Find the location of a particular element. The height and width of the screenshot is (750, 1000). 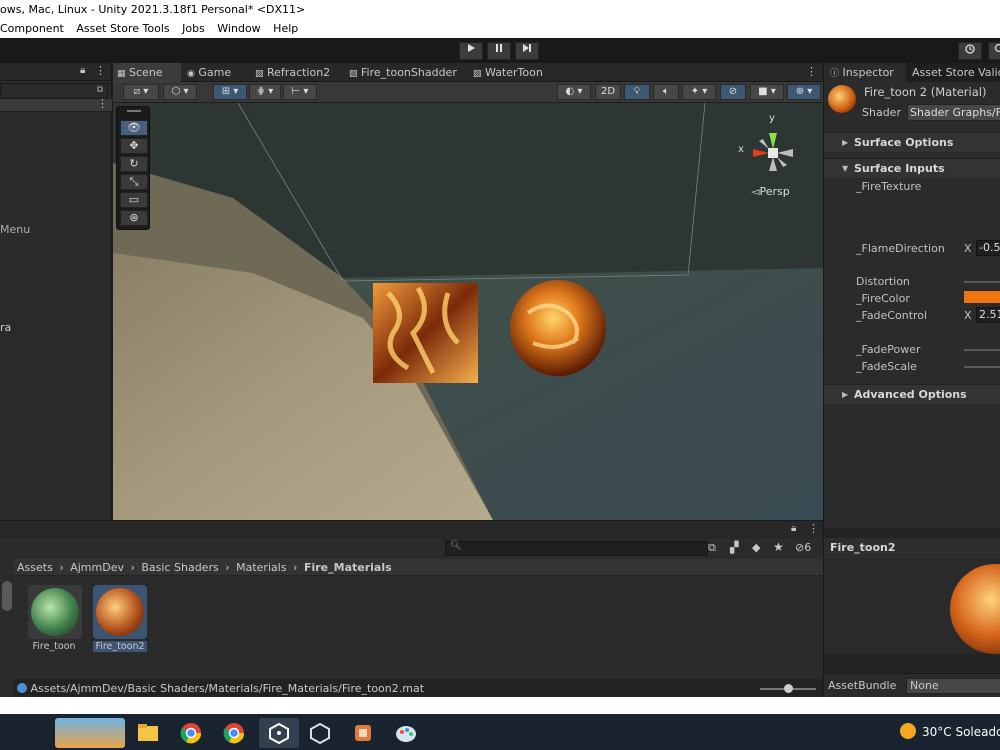

fade-power-slider is located at coordinates (982, 350).